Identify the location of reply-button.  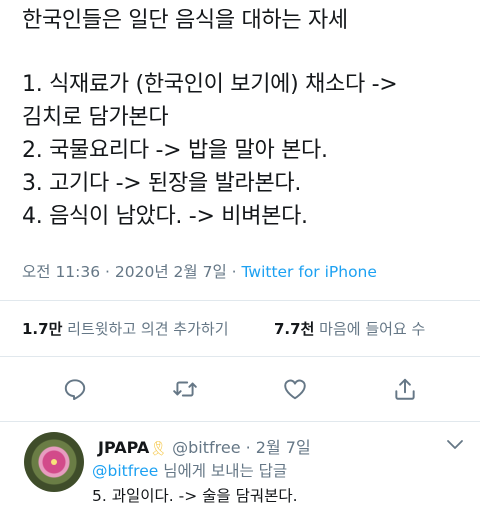
(75, 389).